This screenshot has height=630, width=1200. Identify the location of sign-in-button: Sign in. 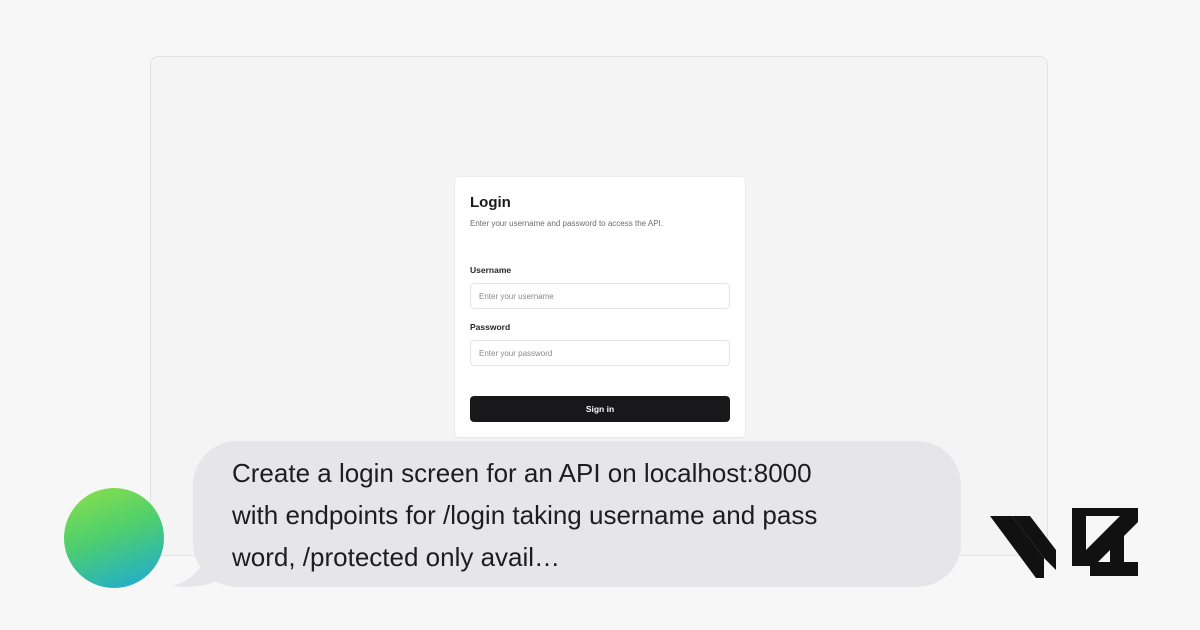
(600, 409).